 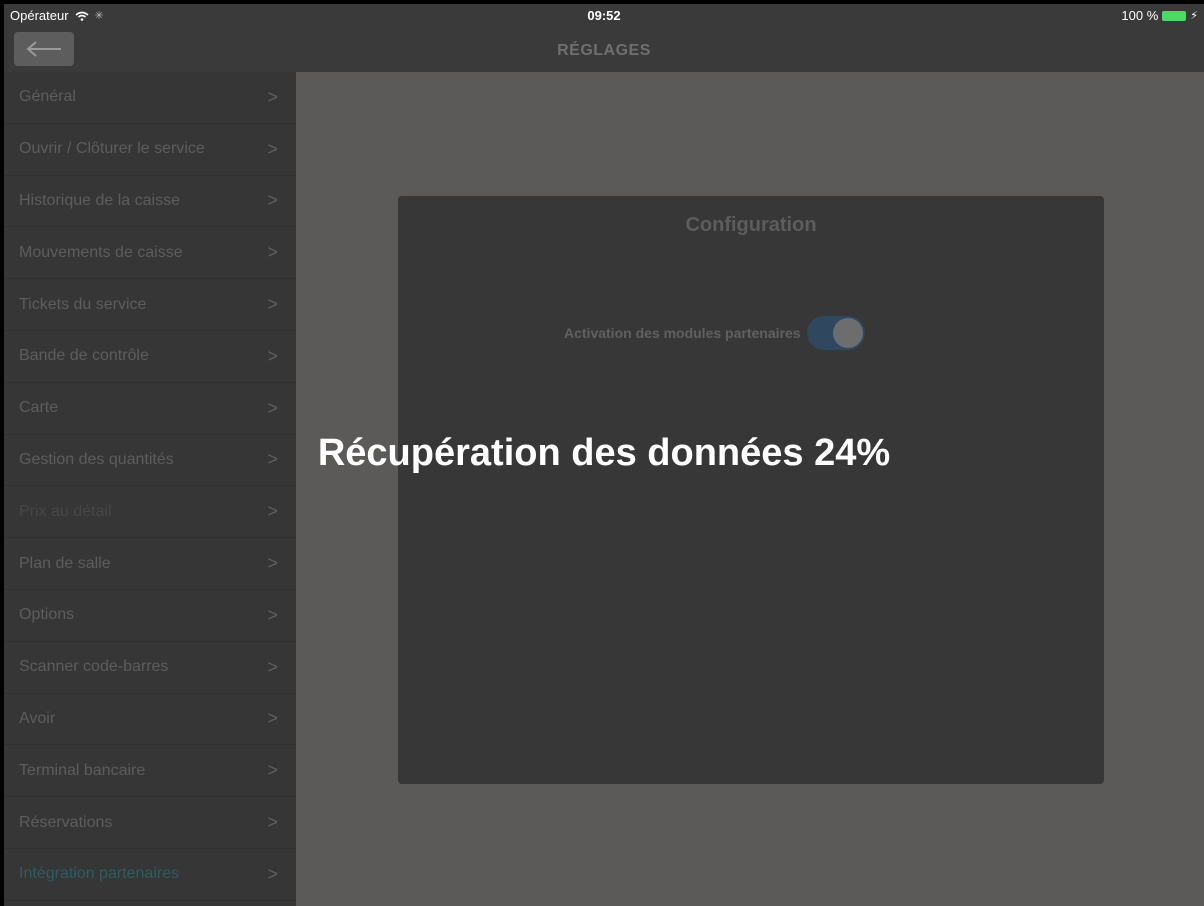 I want to click on partner-modules-toggle, so click(x=835, y=333).